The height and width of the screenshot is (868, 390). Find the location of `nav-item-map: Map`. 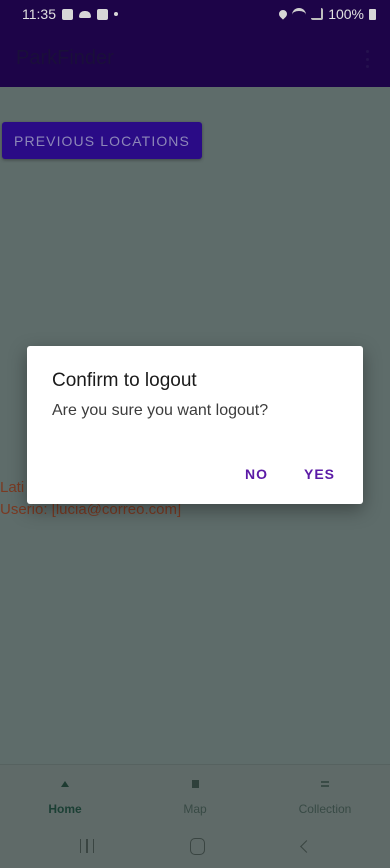

nav-item-map: Map is located at coordinates (195, 795).